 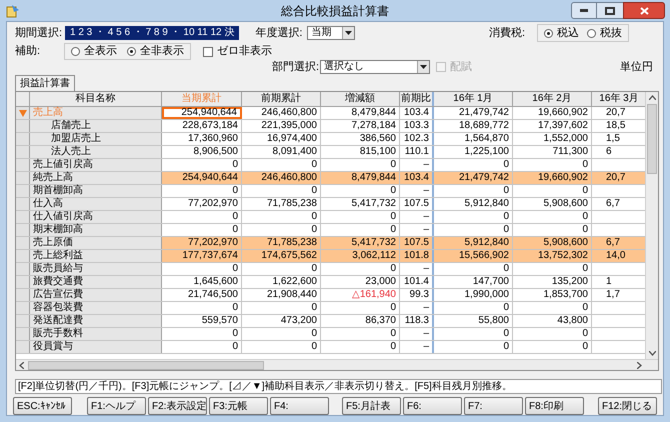 I want to click on table-cell: 246,460,800, so click(x=281, y=178).